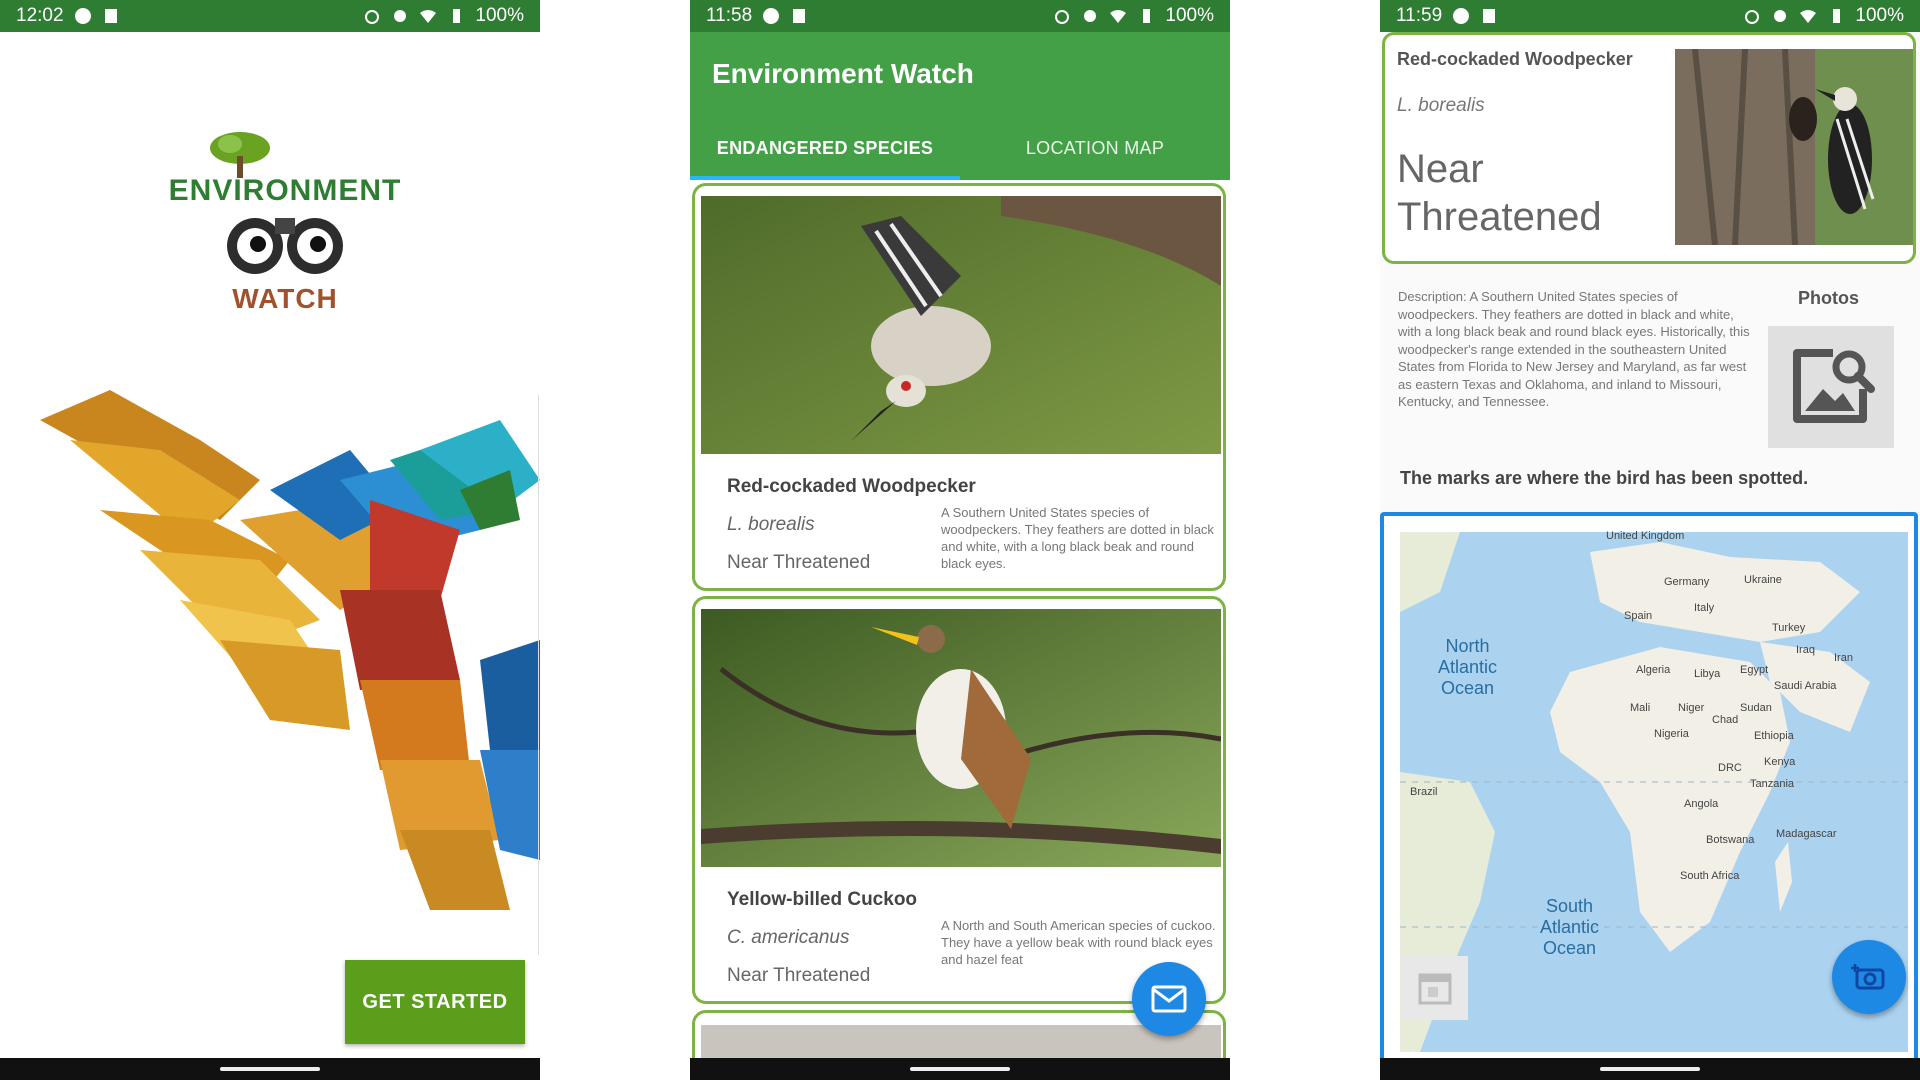 The image size is (1920, 1080). I want to click on send-email-fab, so click(1169, 999).